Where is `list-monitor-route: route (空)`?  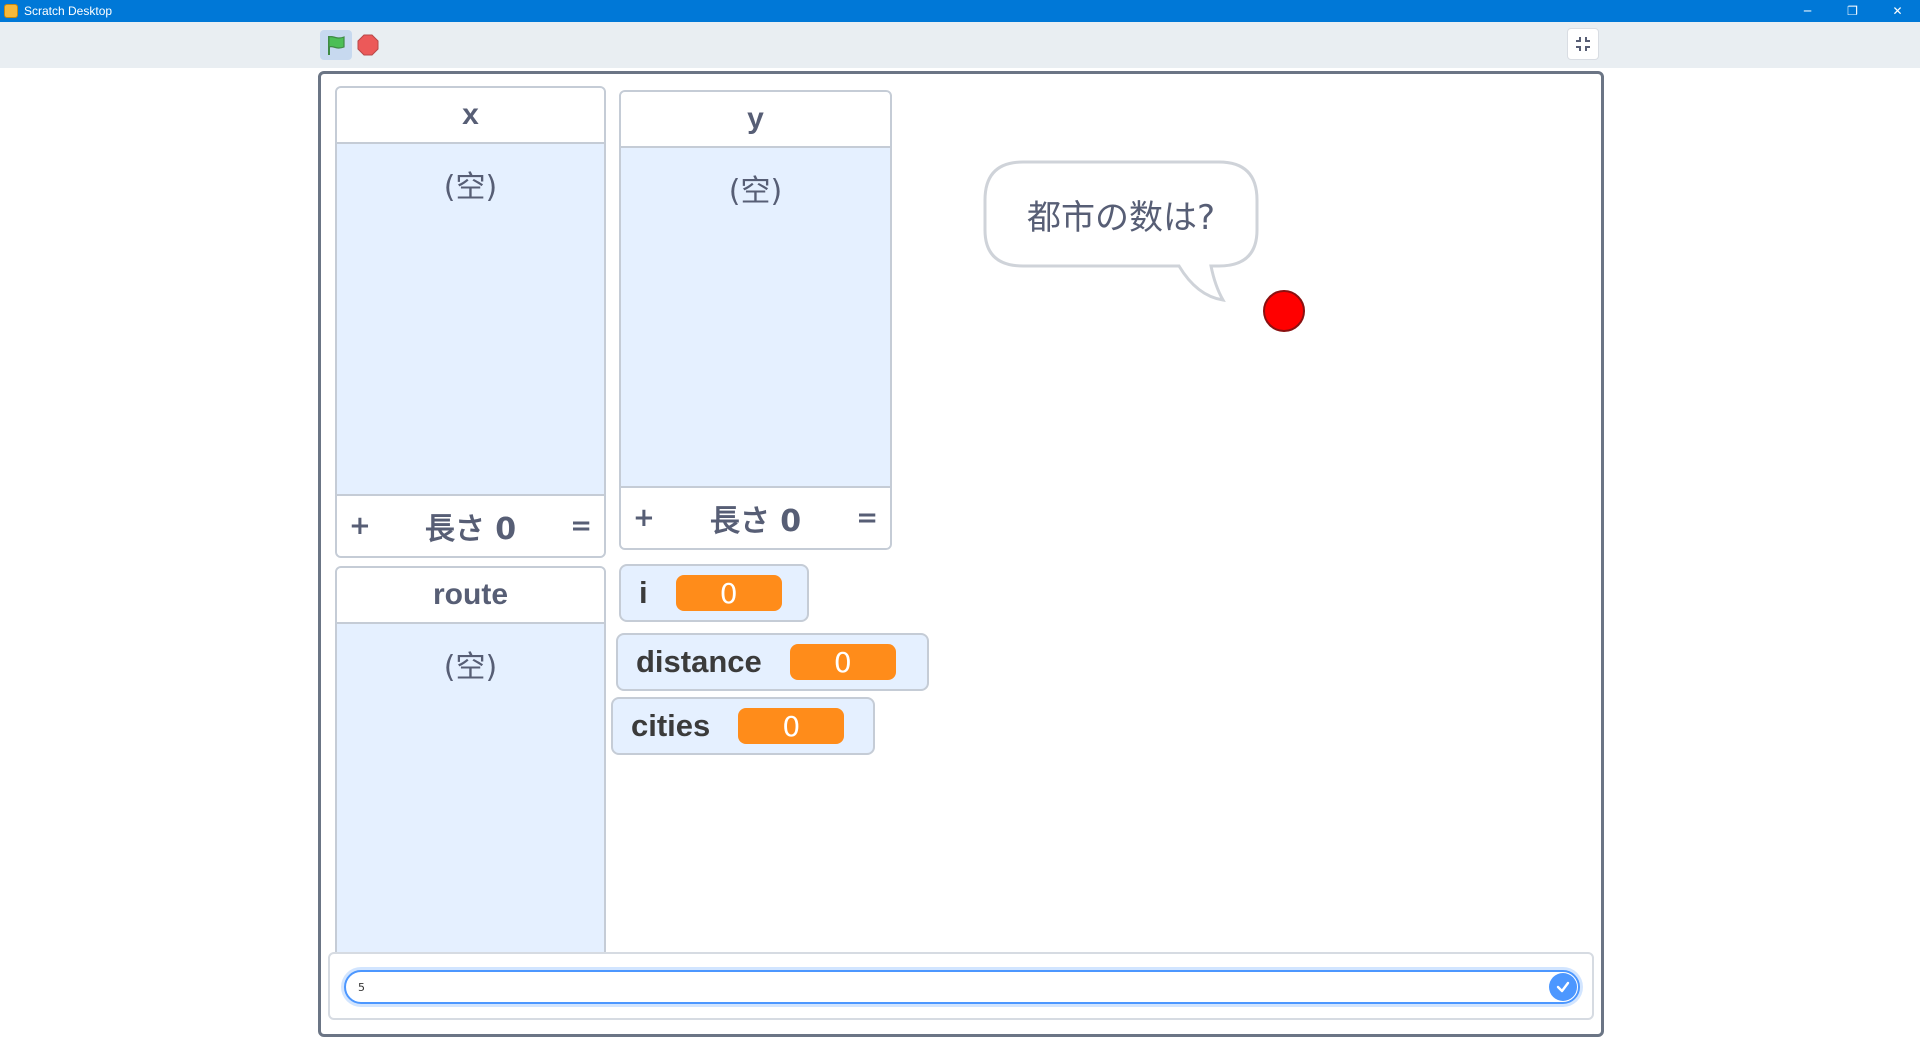
list-monitor-route: route (空) is located at coordinates (470, 766).